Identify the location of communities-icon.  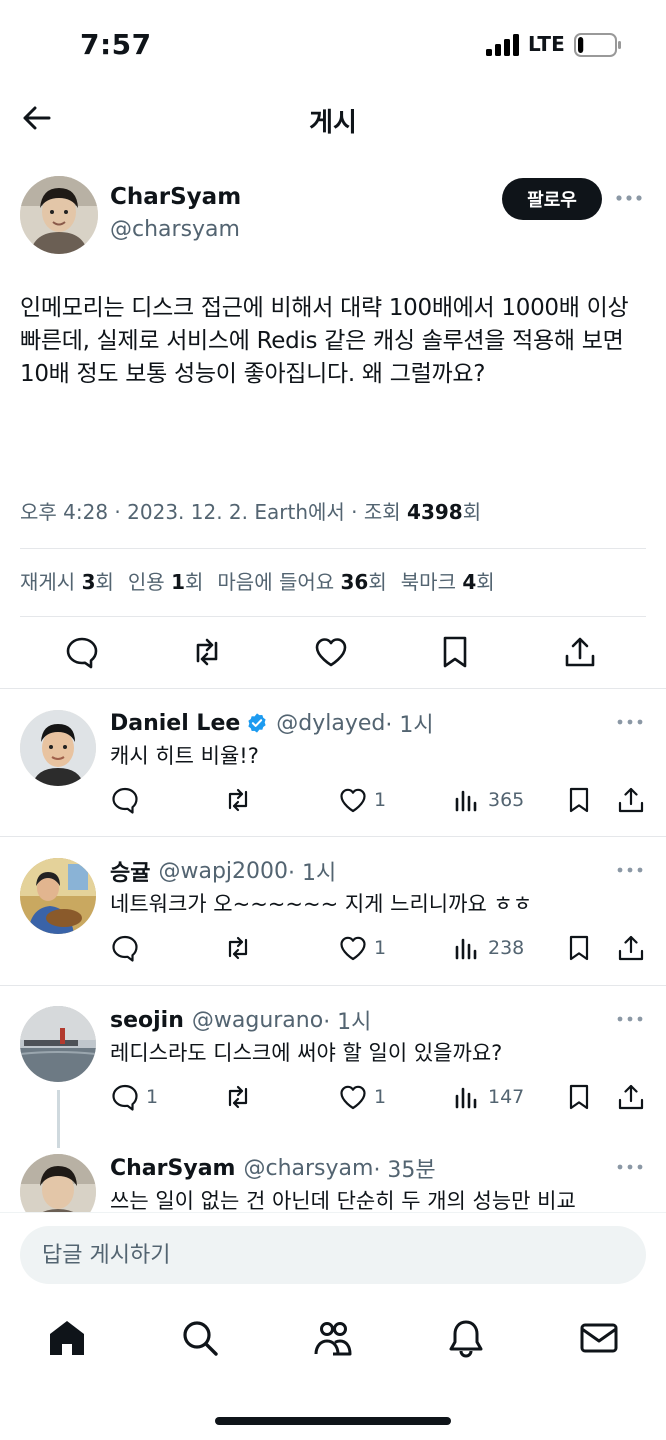
(333, 1338).